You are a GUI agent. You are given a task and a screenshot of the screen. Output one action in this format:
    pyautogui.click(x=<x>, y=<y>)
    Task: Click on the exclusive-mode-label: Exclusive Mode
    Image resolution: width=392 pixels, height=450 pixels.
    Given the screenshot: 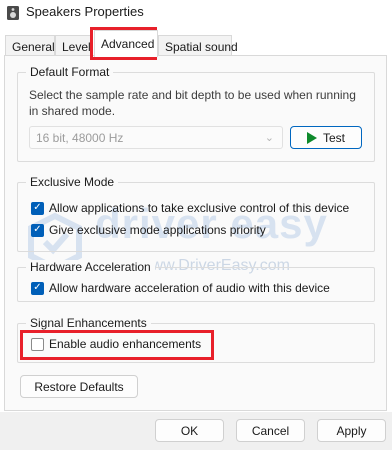 What is the action you would take?
    pyautogui.click(x=72, y=182)
    